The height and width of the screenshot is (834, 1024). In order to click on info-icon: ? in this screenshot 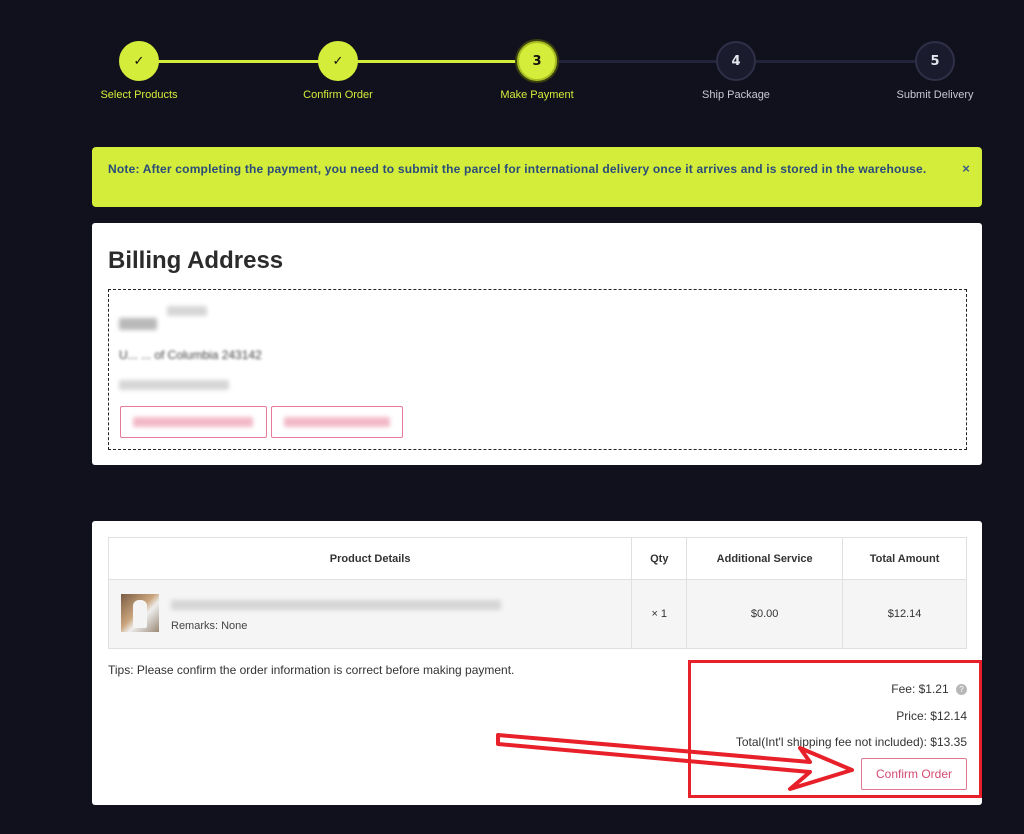, I will do `click(961, 690)`.